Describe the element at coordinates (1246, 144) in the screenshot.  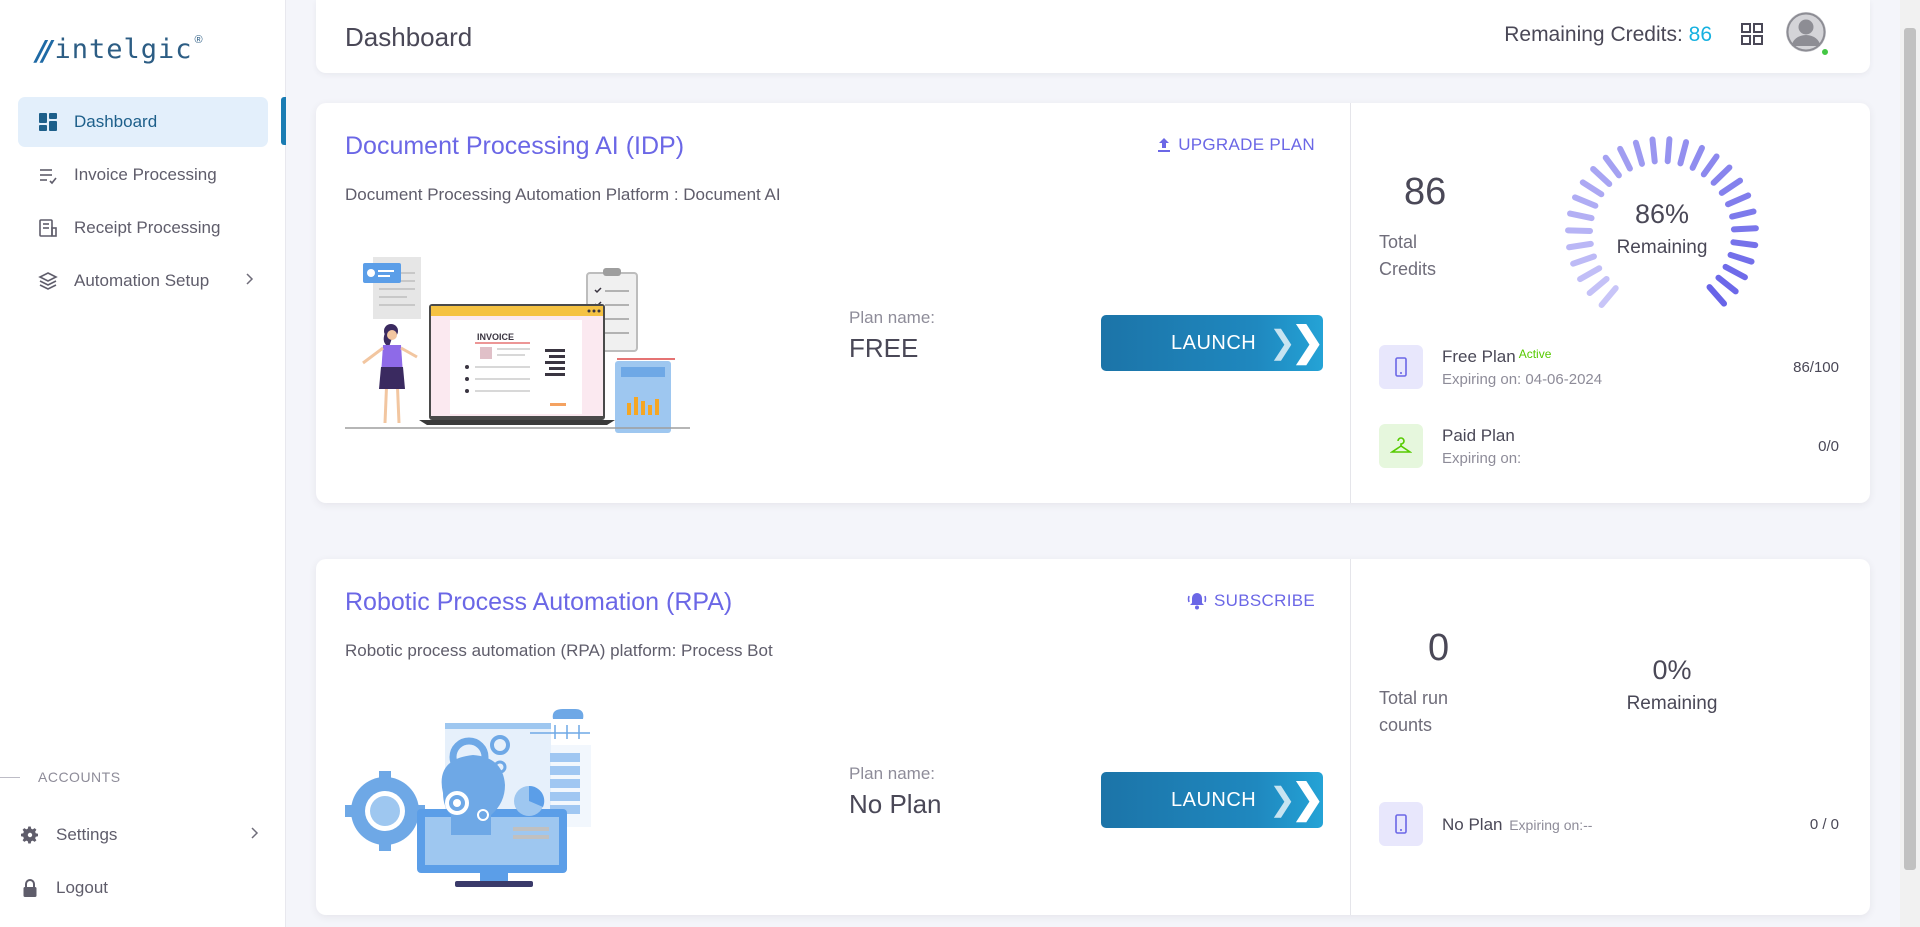
I see `upgrade-plan-label: UPGRADE PLAN` at that location.